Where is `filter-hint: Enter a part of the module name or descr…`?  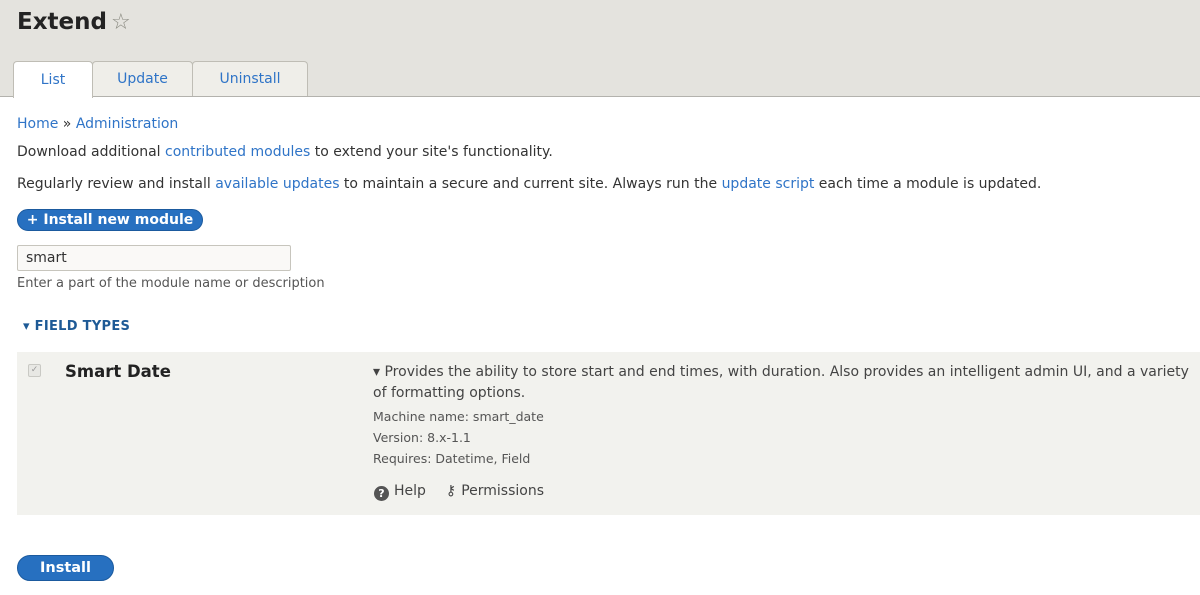
filter-hint: Enter a part of the module name or descr… is located at coordinates (171, 283).